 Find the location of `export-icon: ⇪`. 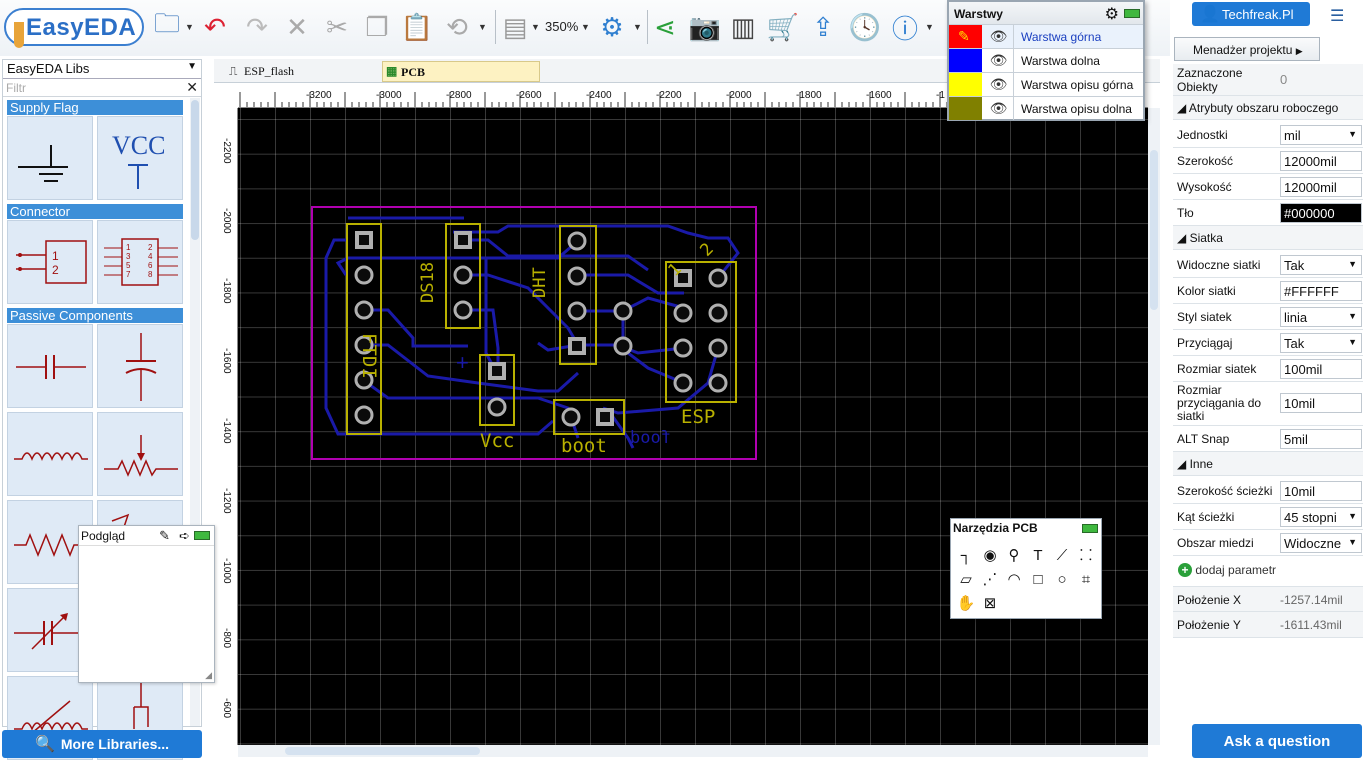

export-icon: ⇪ is located at coordinates (823, 27).